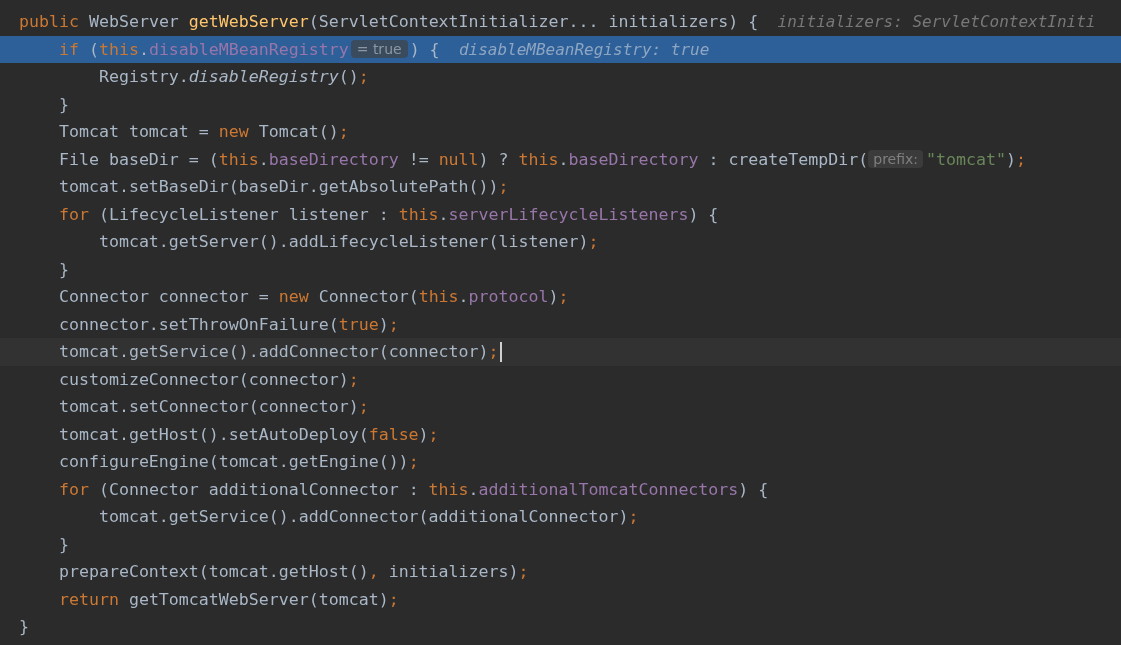 This screenshot has height=645, width=1121. Describe the element at coordinates (936, 22) in the screenshot. I see `debug-value: initializers: ServletContextIniti` at that location.